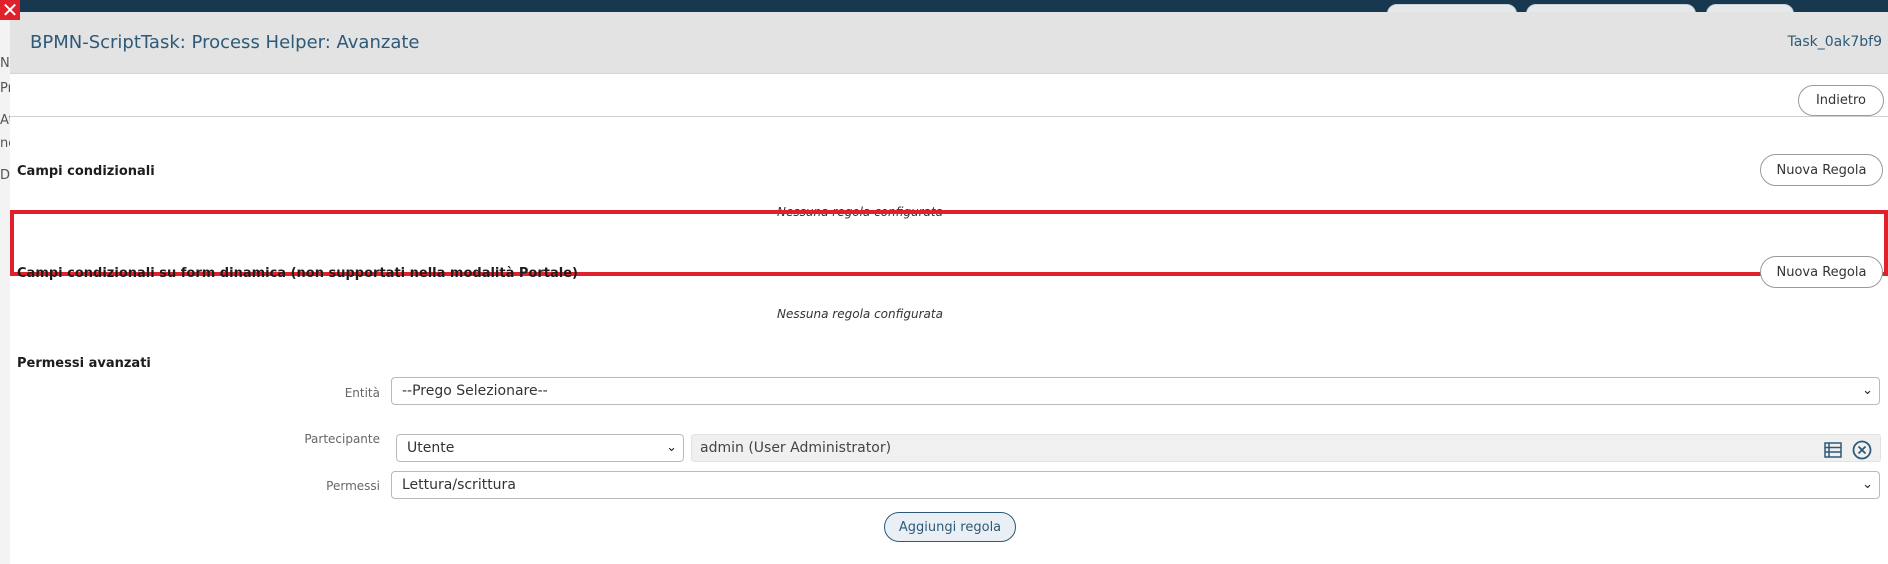 The height and width of the screenshot is (564, 1888). What do you see at coordinates (5, 143) in the screenshot?
I see `background-fragment: no` at bounding box center [5, 143].